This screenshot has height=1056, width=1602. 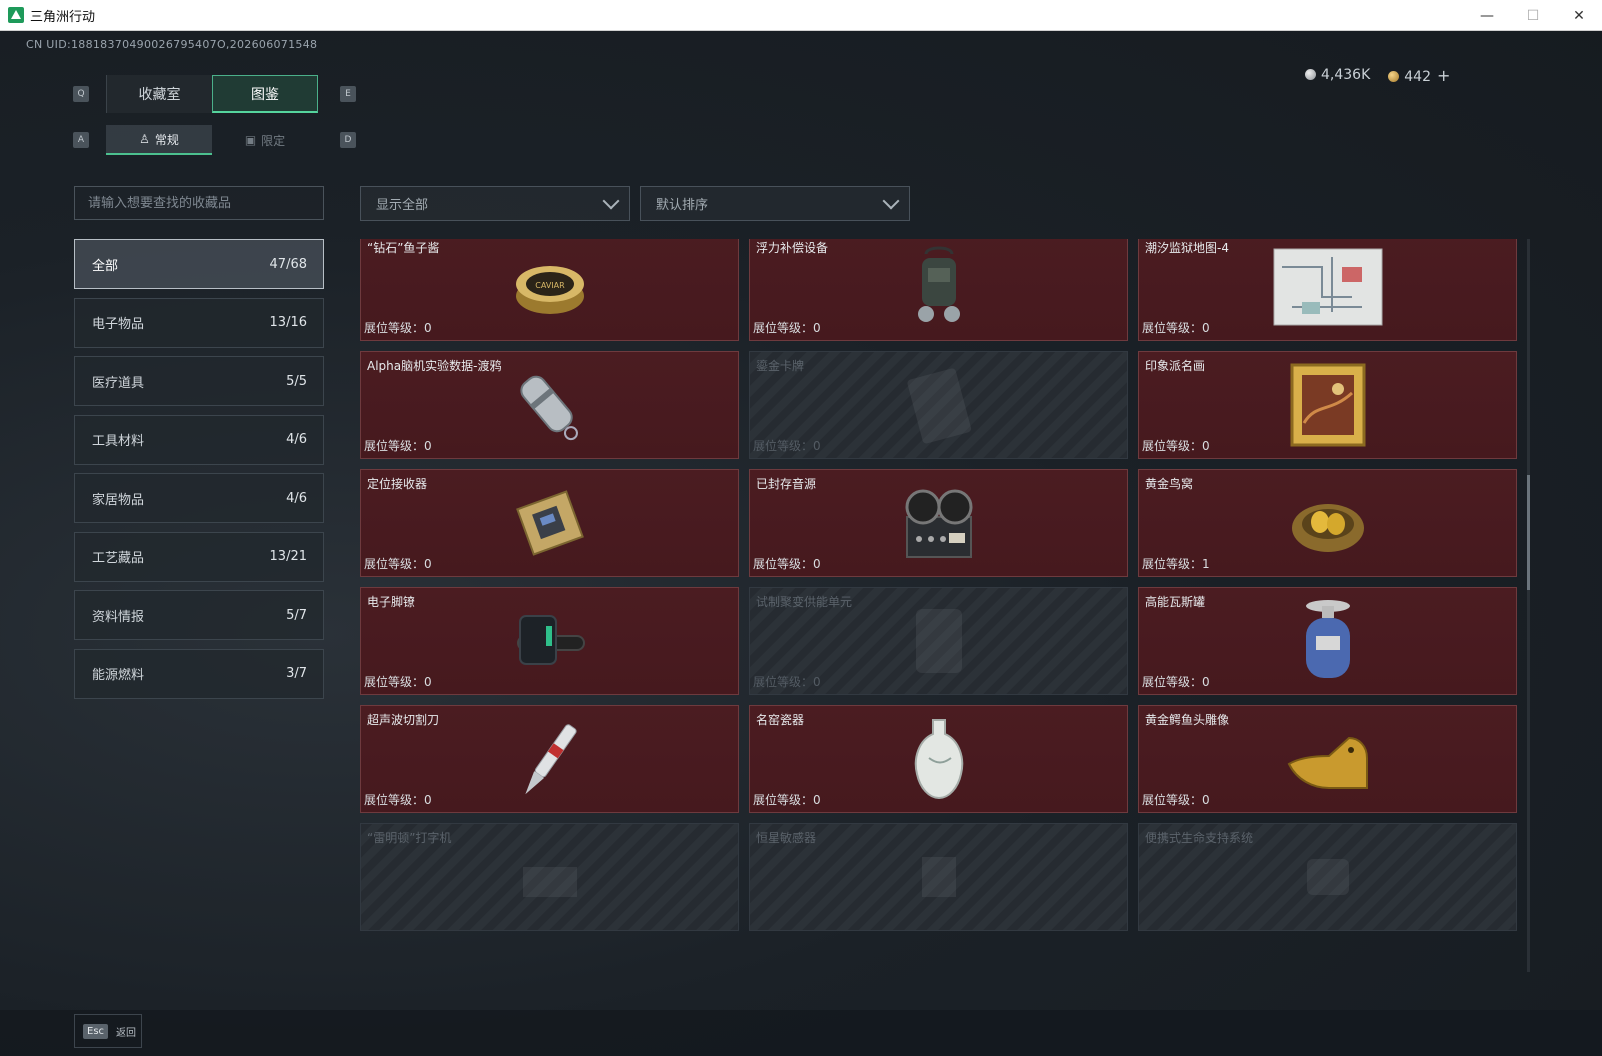 What do you see at coordinates (550, 285) in the screenshot?
I see `svg-text: CAVIAR` at bounding box center [550, 285].